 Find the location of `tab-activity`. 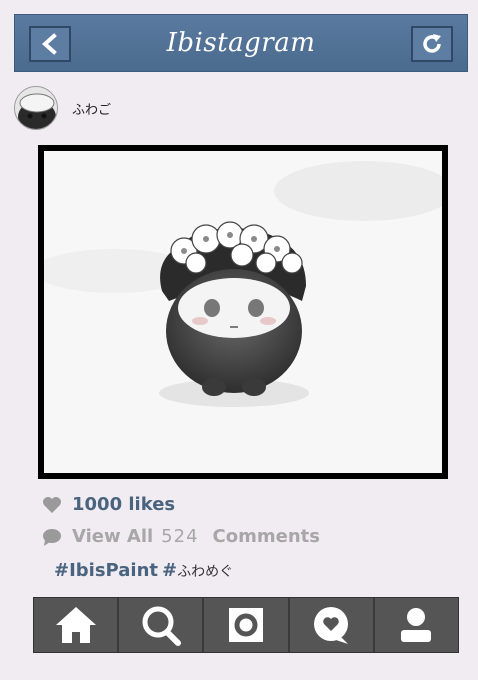

tab-activity is located at coordinates (332, 625).